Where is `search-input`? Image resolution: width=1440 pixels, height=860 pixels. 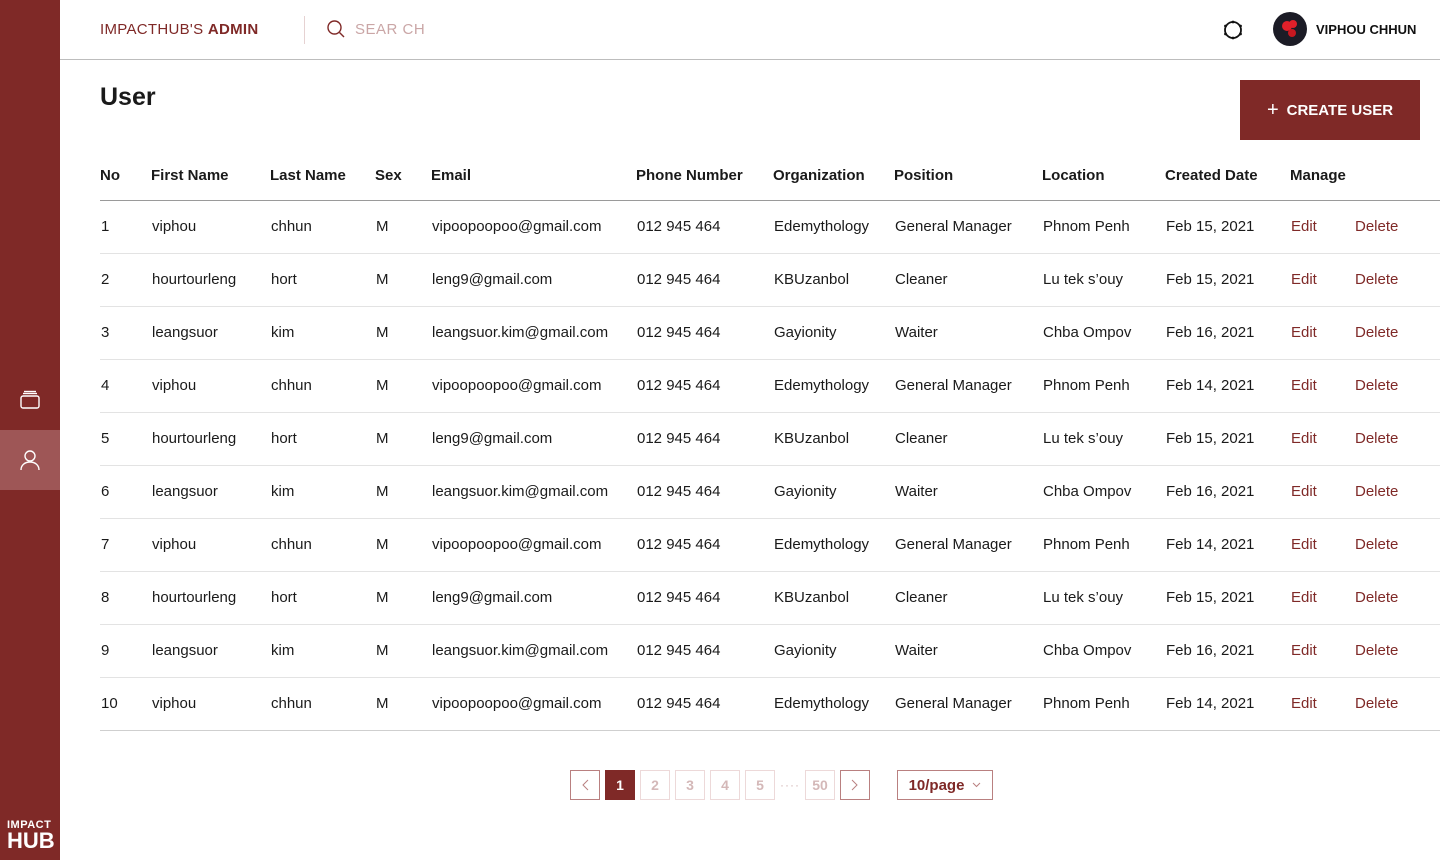
search-input is located at coordinates (455, 29).